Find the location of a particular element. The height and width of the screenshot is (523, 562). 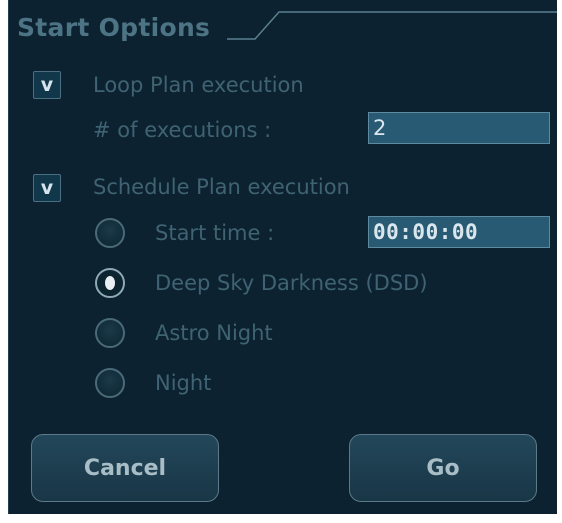

radio-start-time is located at coordinates (110, 233).